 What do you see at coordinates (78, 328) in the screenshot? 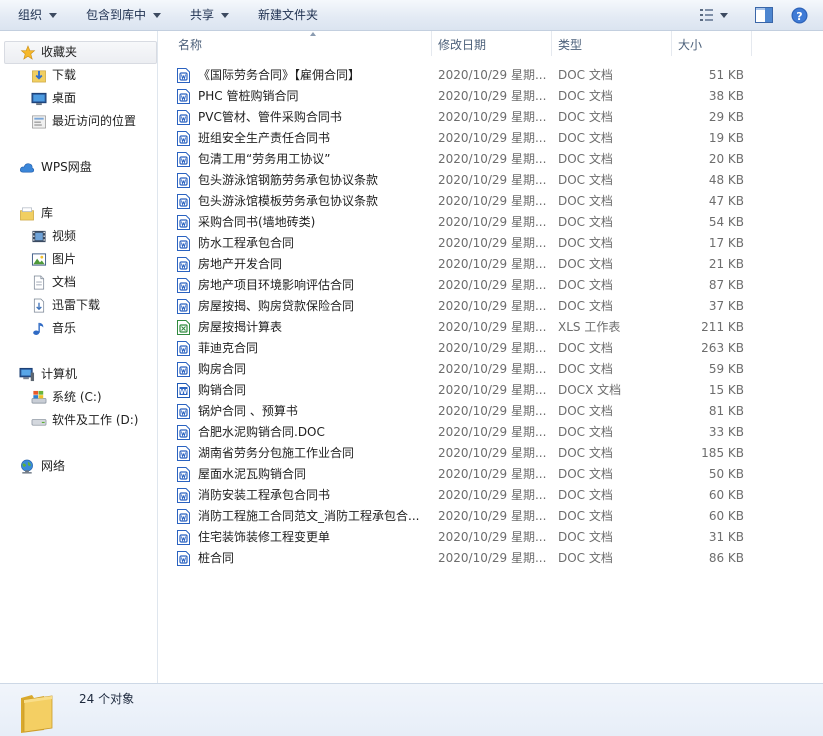
I see `nav-music: 音乐` at bounding box center [78, 328].